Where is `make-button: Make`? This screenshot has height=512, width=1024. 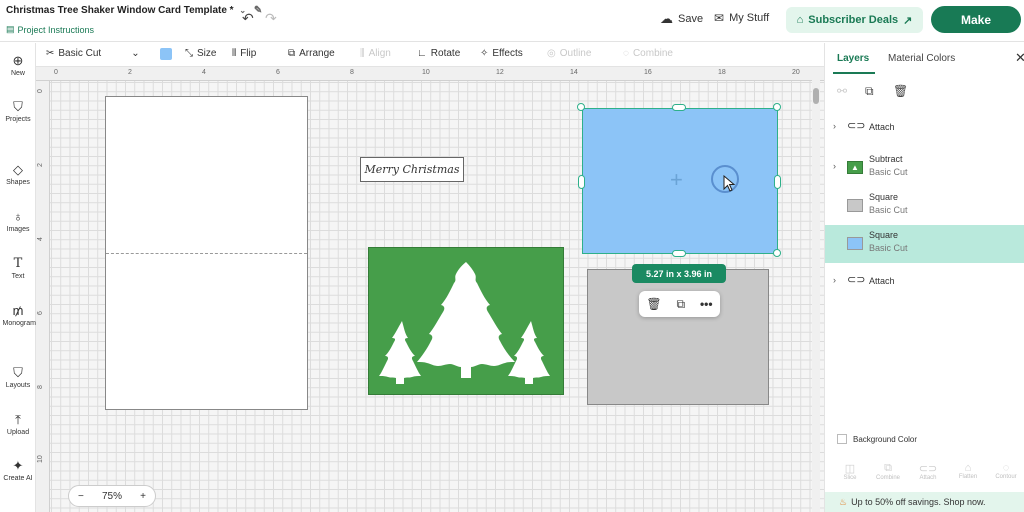
make-button: Make is located at coordinates (976, 19).